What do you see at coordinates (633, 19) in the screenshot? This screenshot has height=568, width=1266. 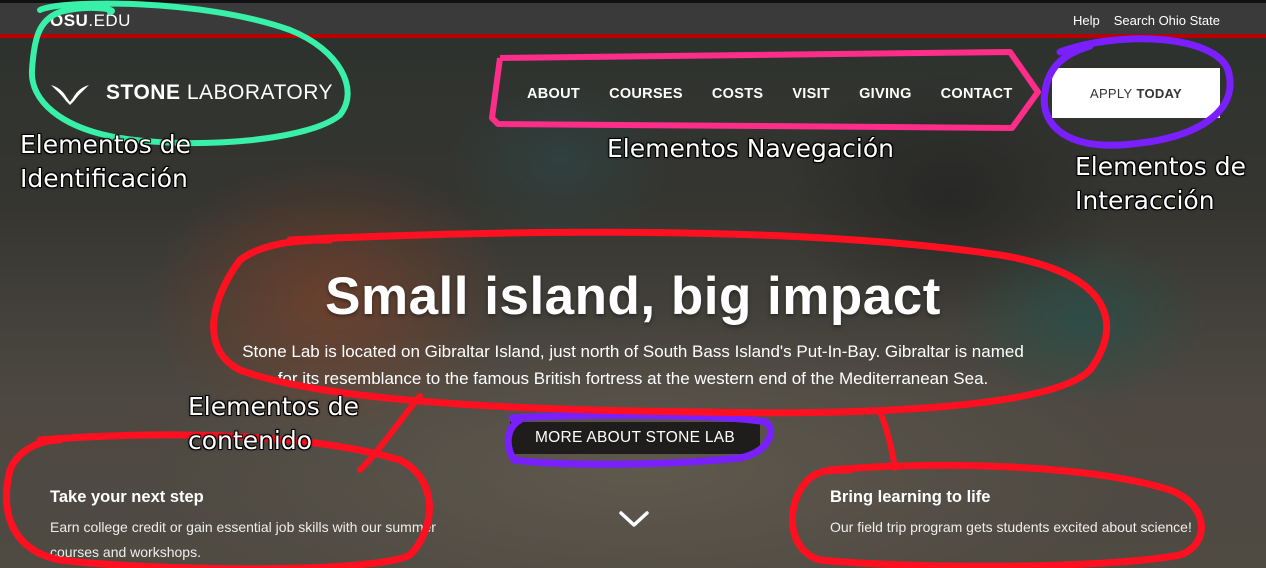 I see `osu-top-bar: OSU.EDU Help Search Ohio State` at bounding box center [633, 19].